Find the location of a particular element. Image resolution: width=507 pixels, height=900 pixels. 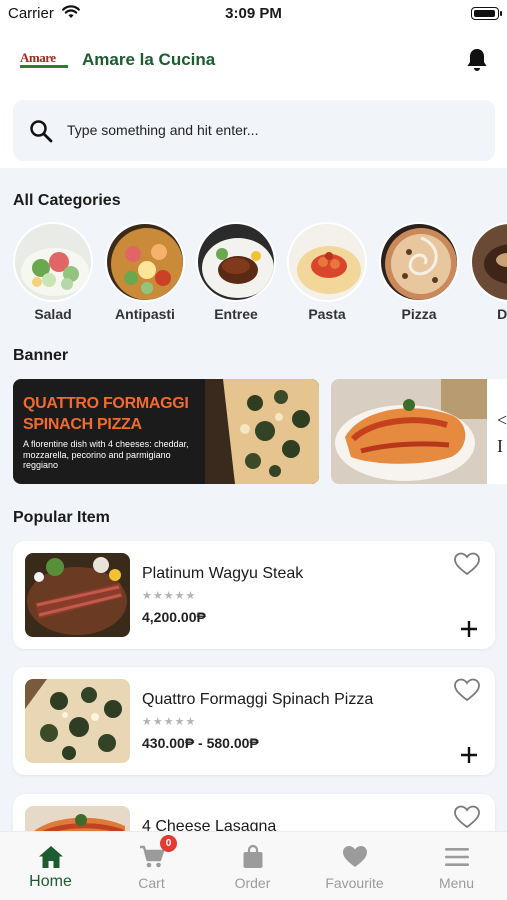

category-antipasti: Antipasti is located at coordinates (145, 272).